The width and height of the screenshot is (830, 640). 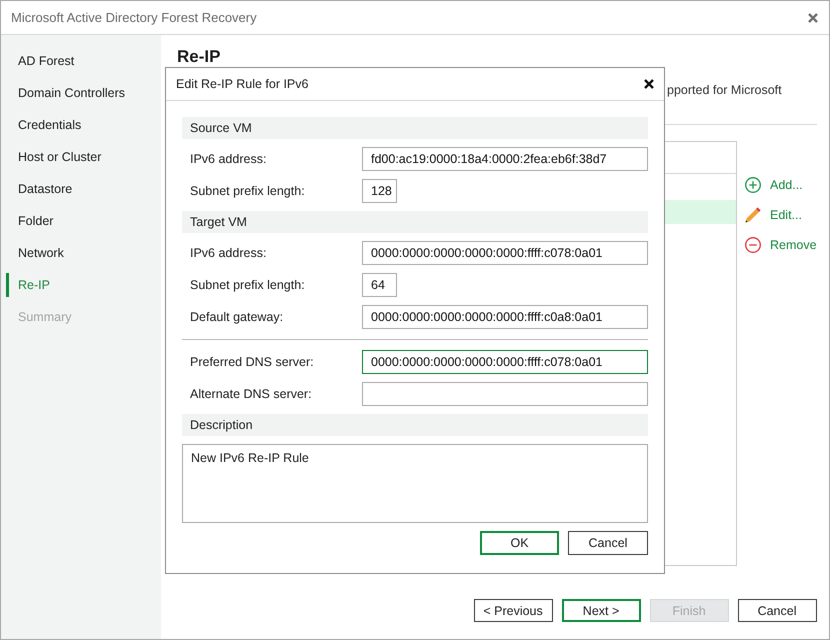 I want to click on nav-item: Network, so click(x=83, y=253).